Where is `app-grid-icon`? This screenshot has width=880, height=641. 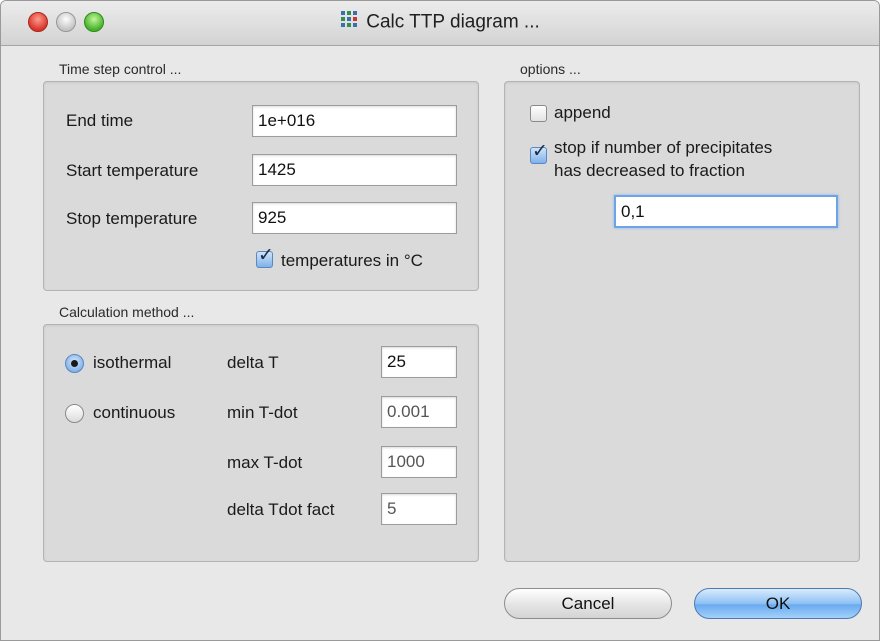 app-grid-icon is located at coordinates (350, 22).